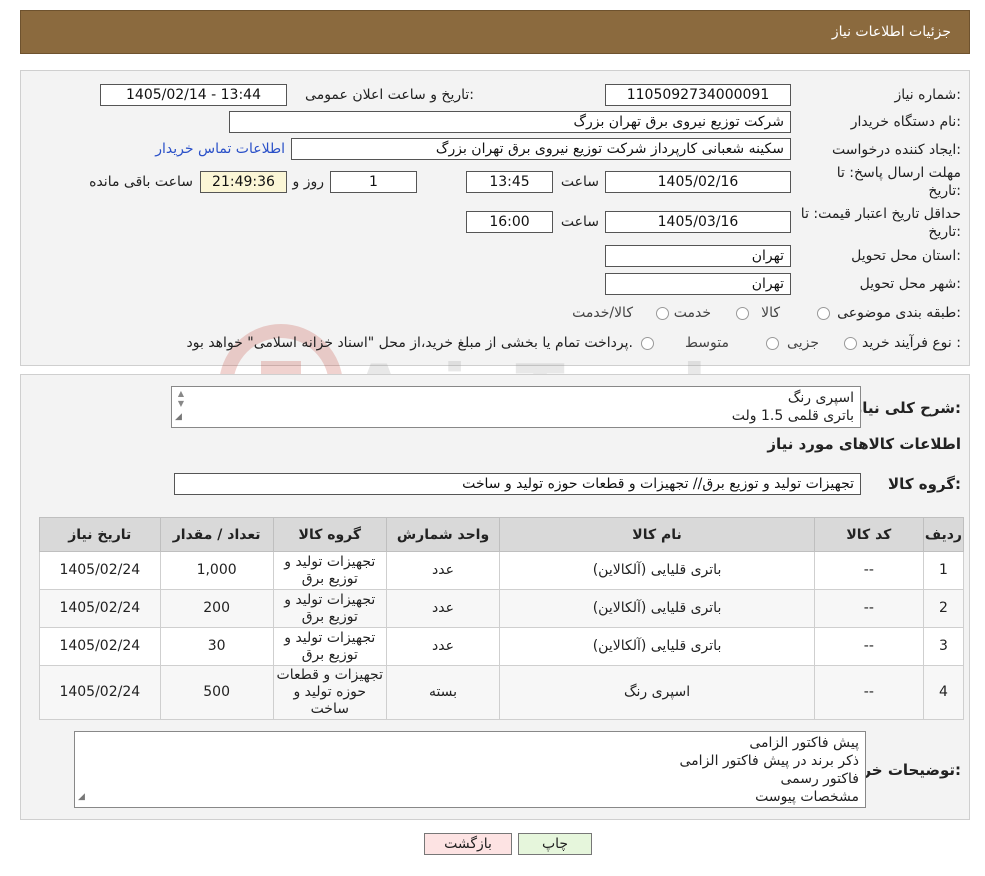 The height and width of the screenshot is (876, 985). I want to click on col-header-row-number: ردیف, so click(943, 534).